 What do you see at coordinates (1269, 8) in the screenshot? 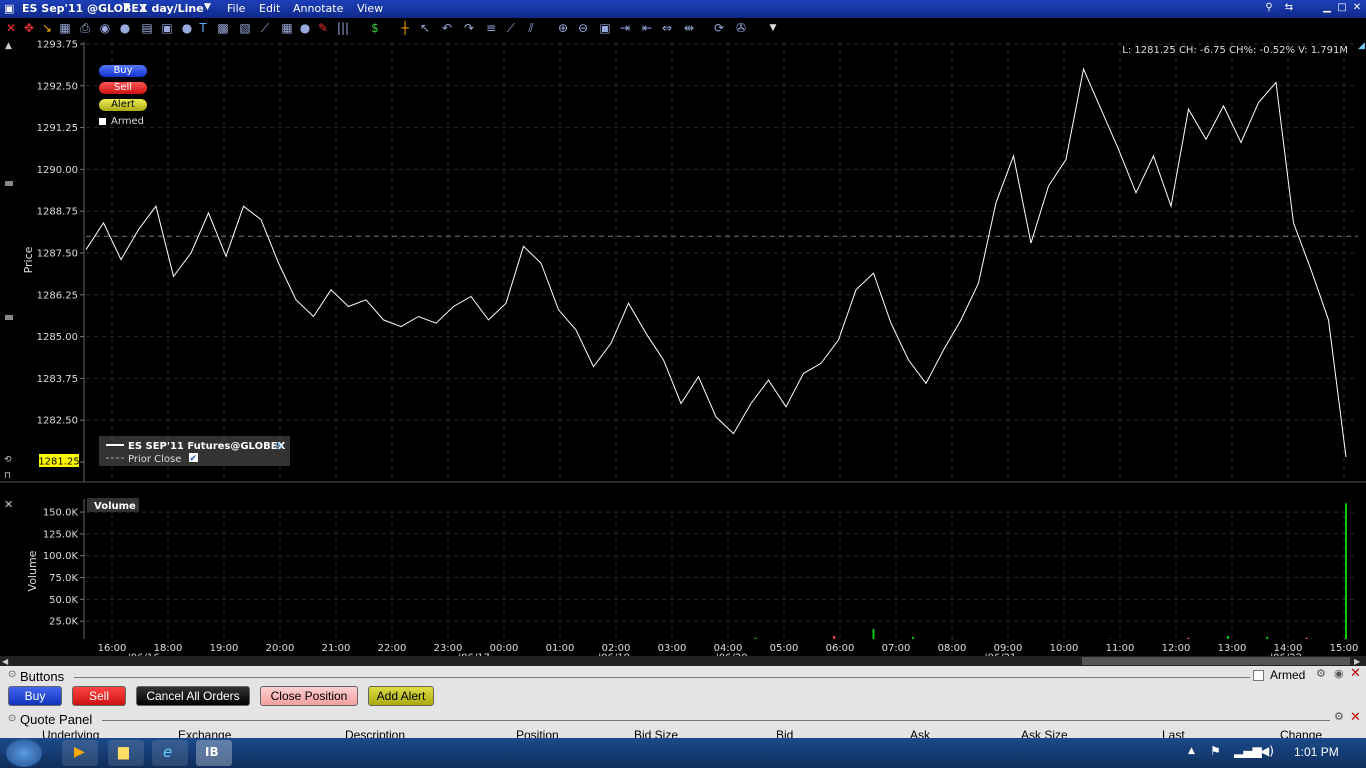
I see `lock-icon: ⚲` at bounding box center [1269, 8].